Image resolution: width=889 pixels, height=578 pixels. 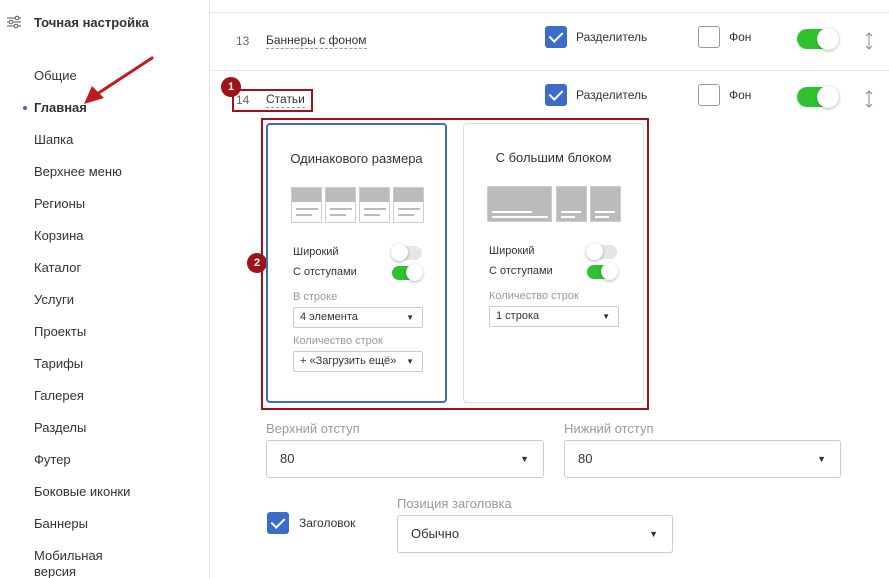 What do you see at coordinates (119, 80) in the screenshot?
I see `annotation-arrow-icon` at bounding box center [119, 80].